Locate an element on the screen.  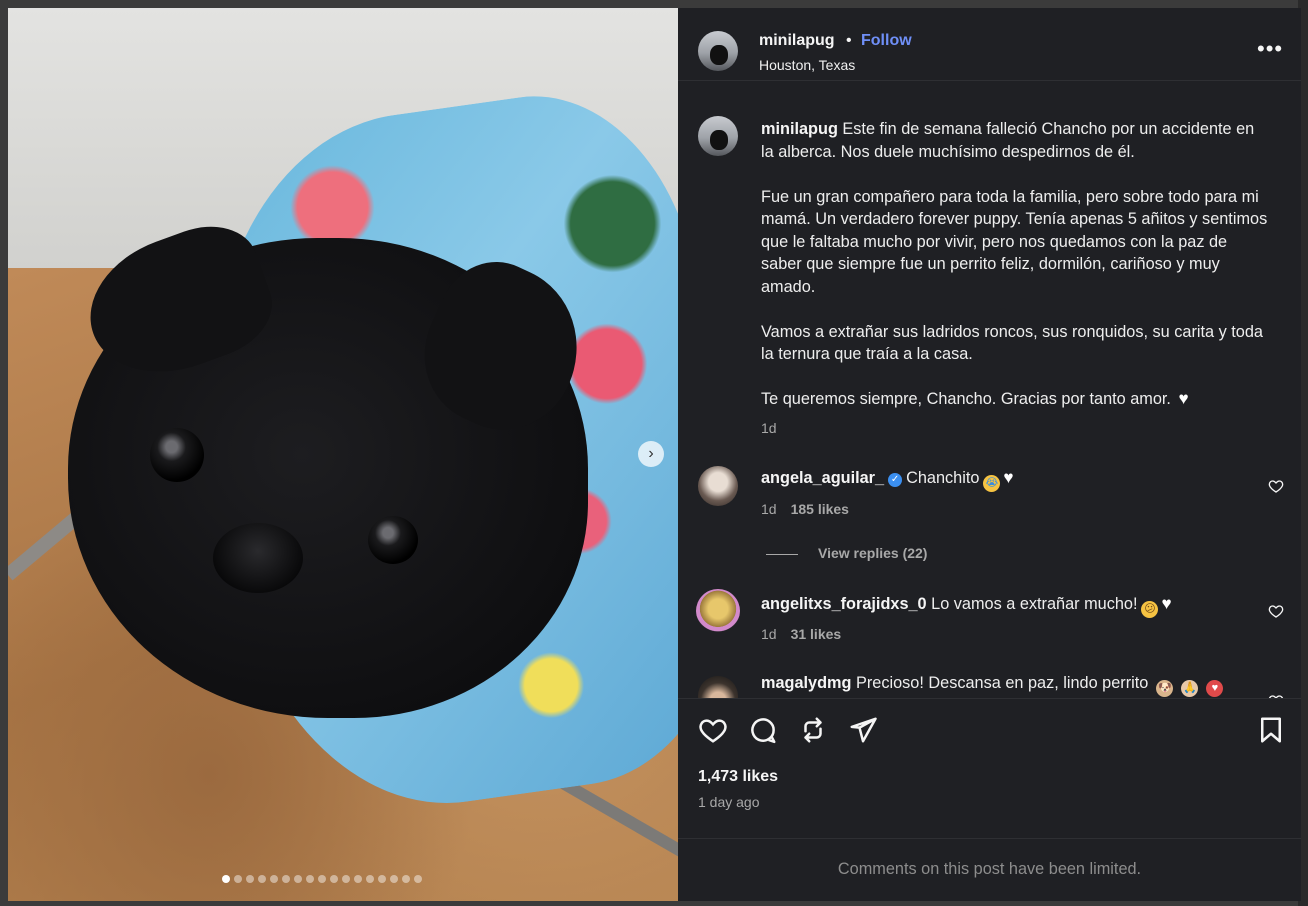
crying-face-emoji: 😭 is located at coordinates (992, 483).